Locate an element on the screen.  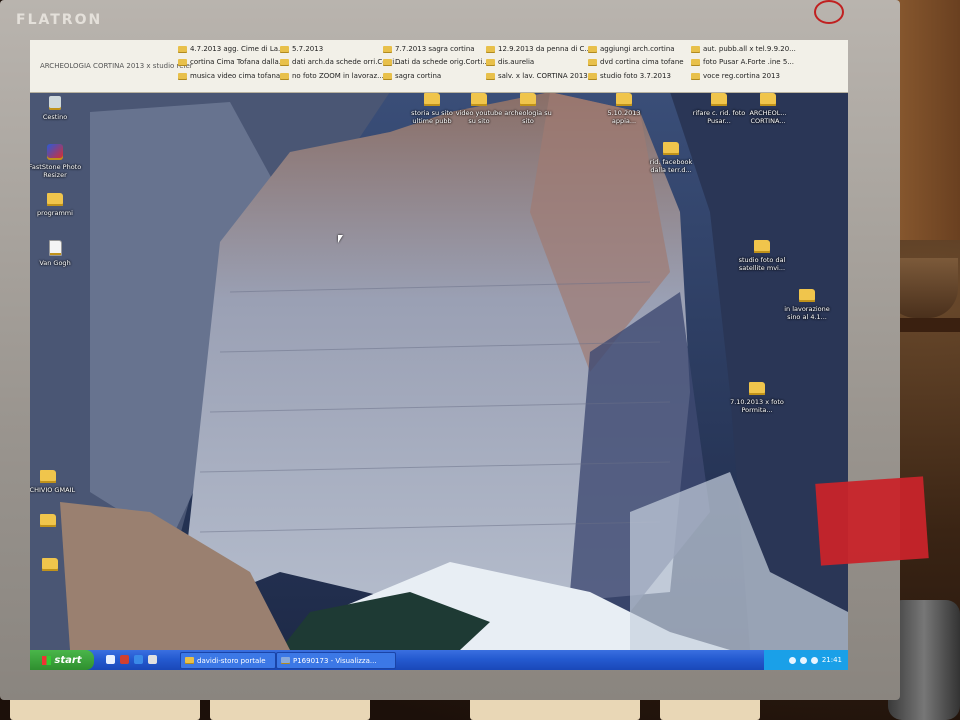
app-icon is located at coordinates (55, 152).